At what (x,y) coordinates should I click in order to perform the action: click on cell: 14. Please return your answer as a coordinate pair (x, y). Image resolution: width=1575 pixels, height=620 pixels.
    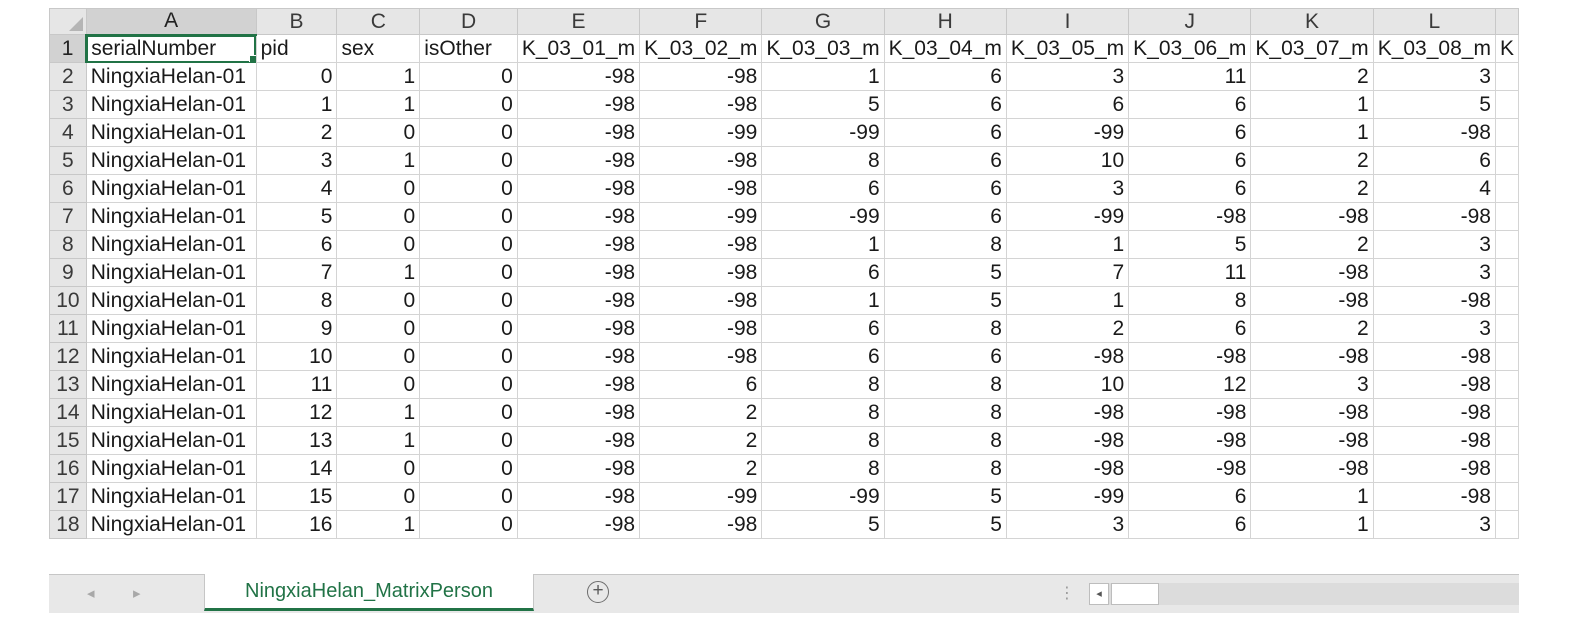
    Looking at the image, I should click on (296, 468).